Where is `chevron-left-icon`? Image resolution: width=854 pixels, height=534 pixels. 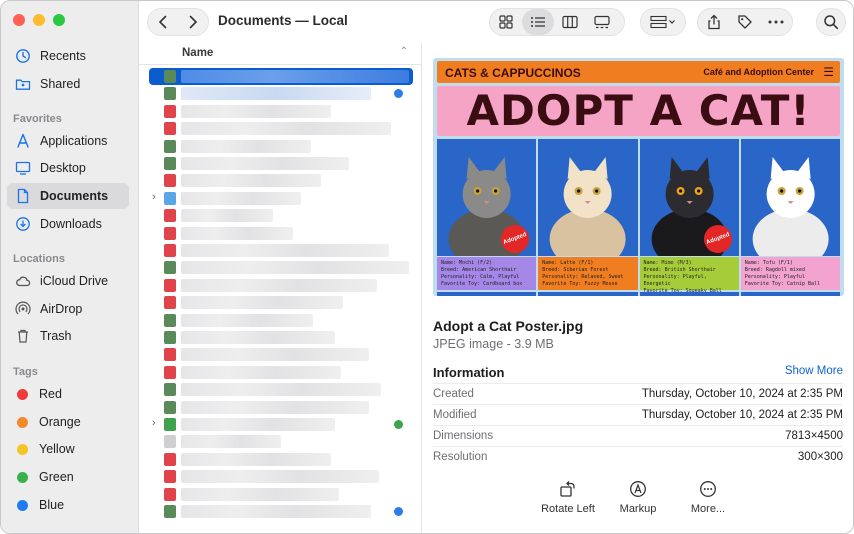 chevron-left-icon is located at coordinates (162, 22).